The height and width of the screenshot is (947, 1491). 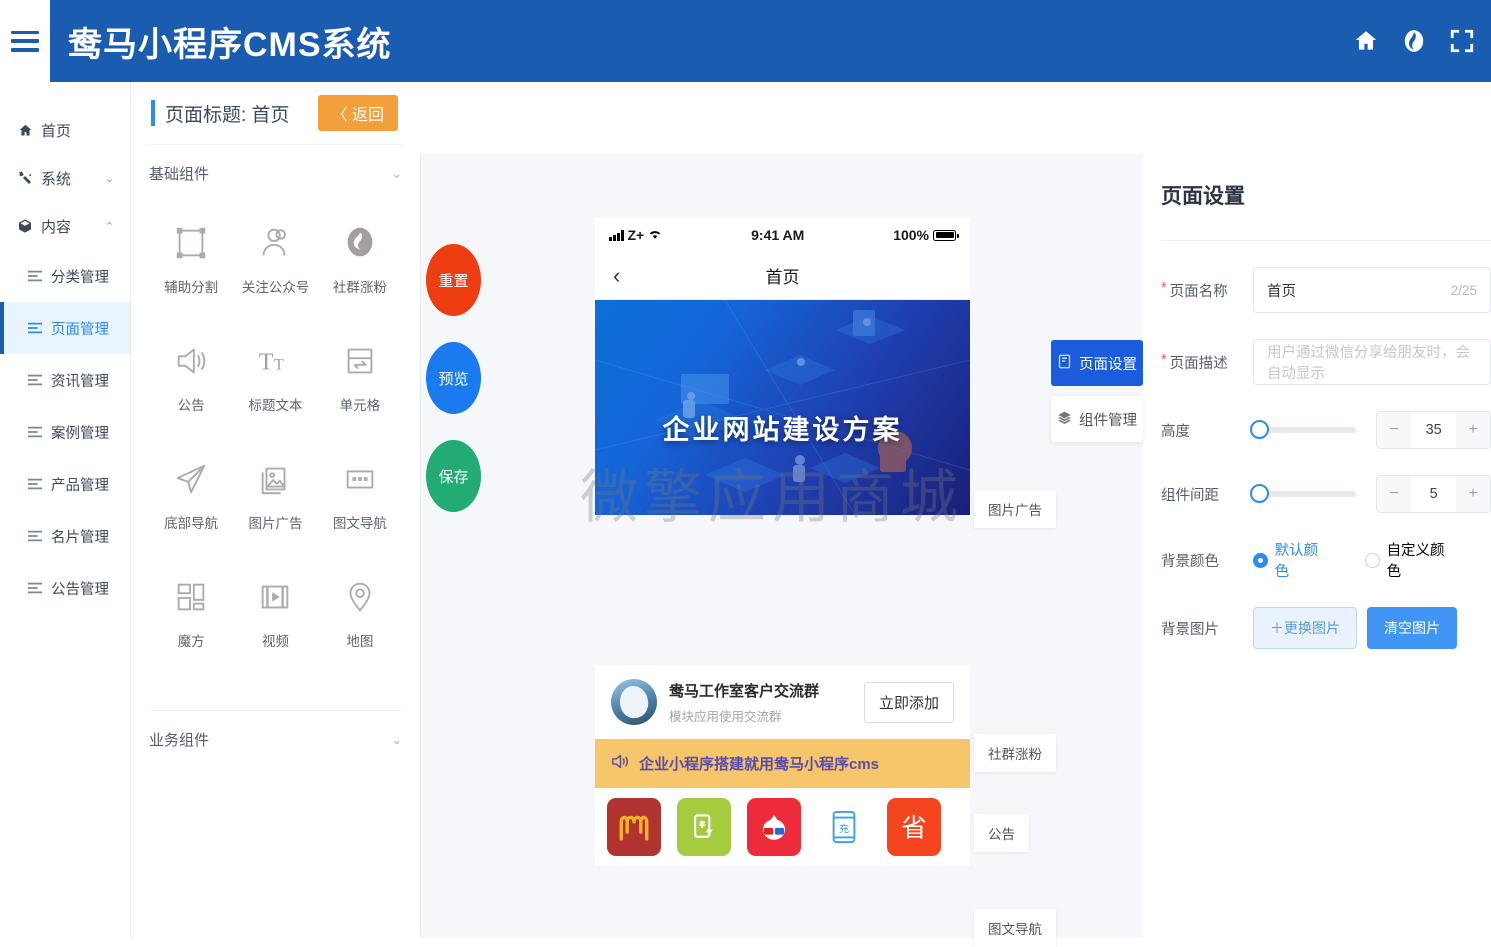 I want to click on page-name-input: 首页 2/25, so click(x=1372, y=290).